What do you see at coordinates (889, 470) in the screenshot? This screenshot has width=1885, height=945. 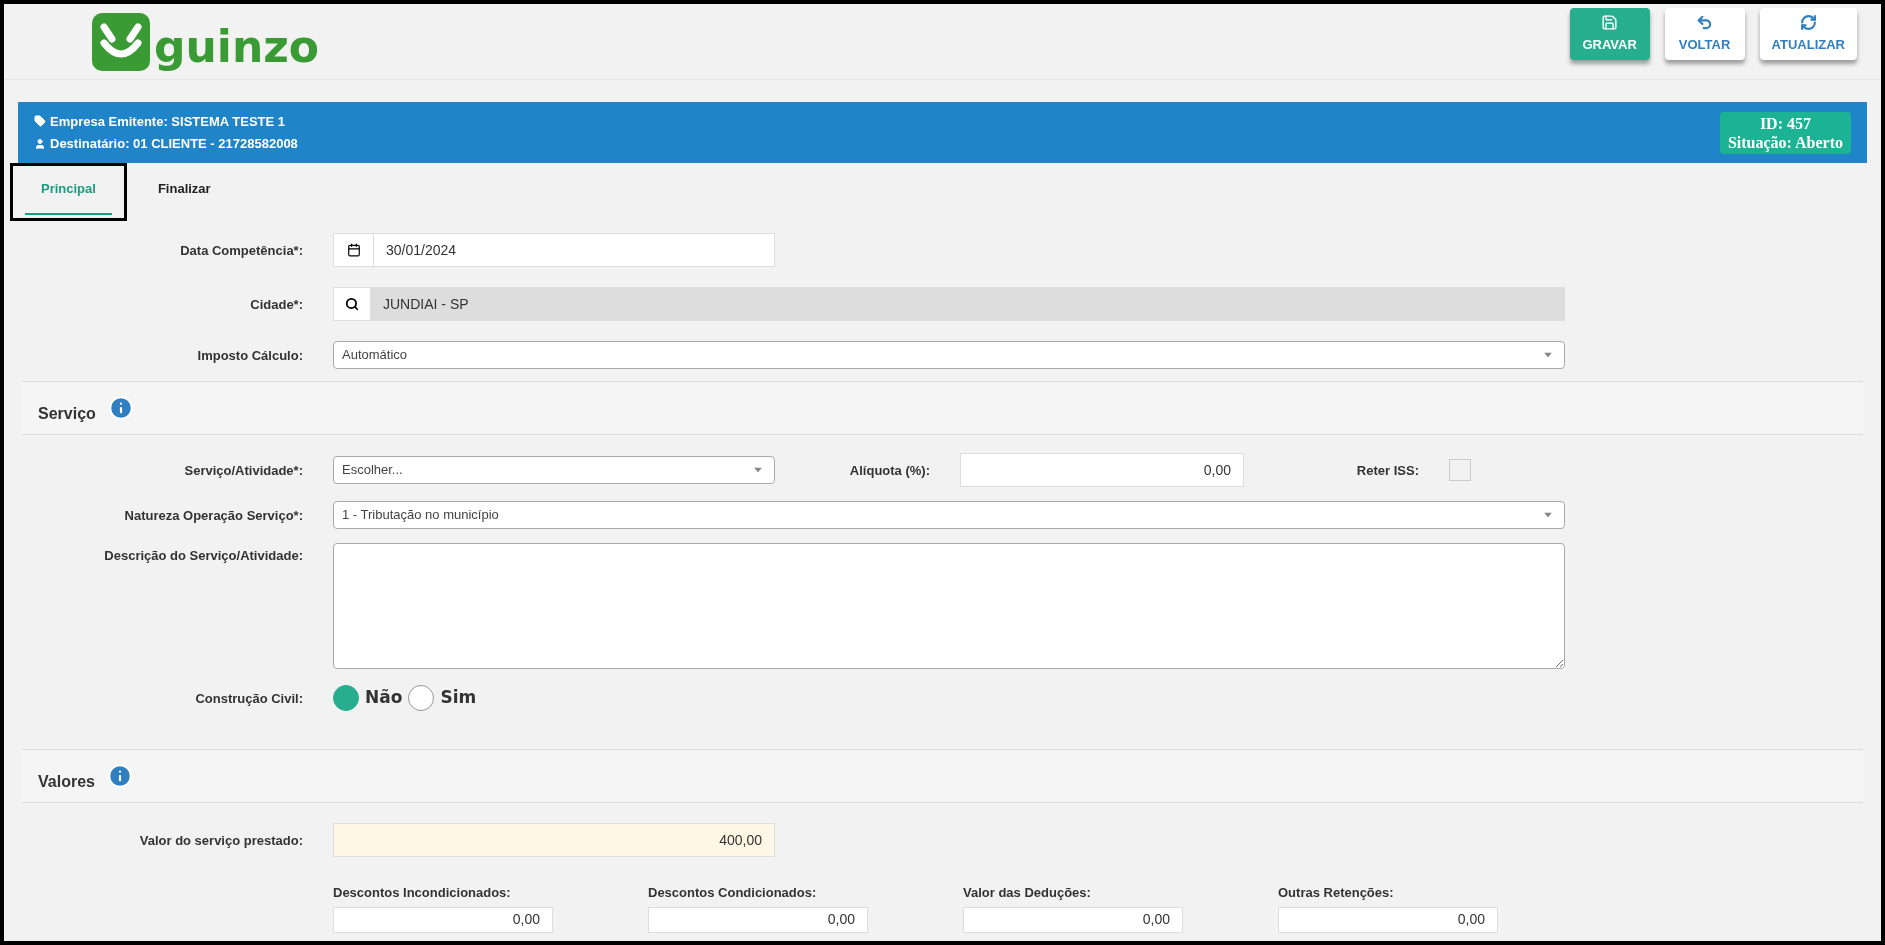 I see `field-label: Alíquota (%):` at bounding box center [889, 470].